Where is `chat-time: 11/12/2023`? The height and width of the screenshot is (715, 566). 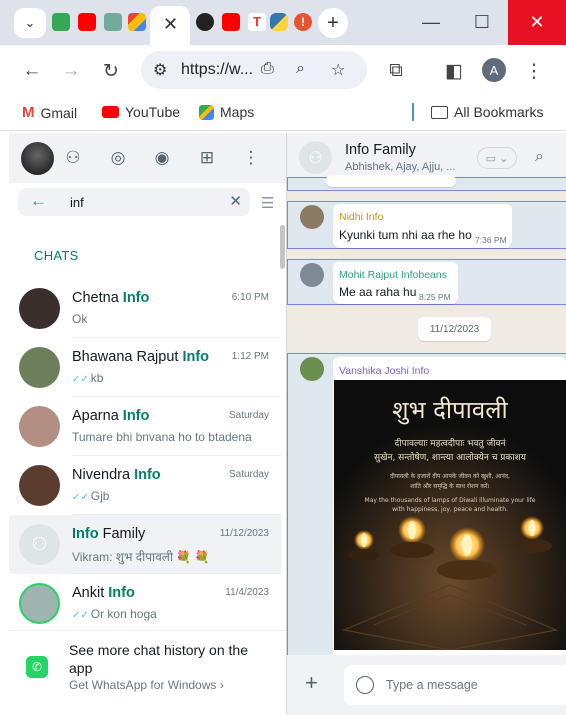
chat-time: 11/12/2023 is located at coordinates (244, 533).